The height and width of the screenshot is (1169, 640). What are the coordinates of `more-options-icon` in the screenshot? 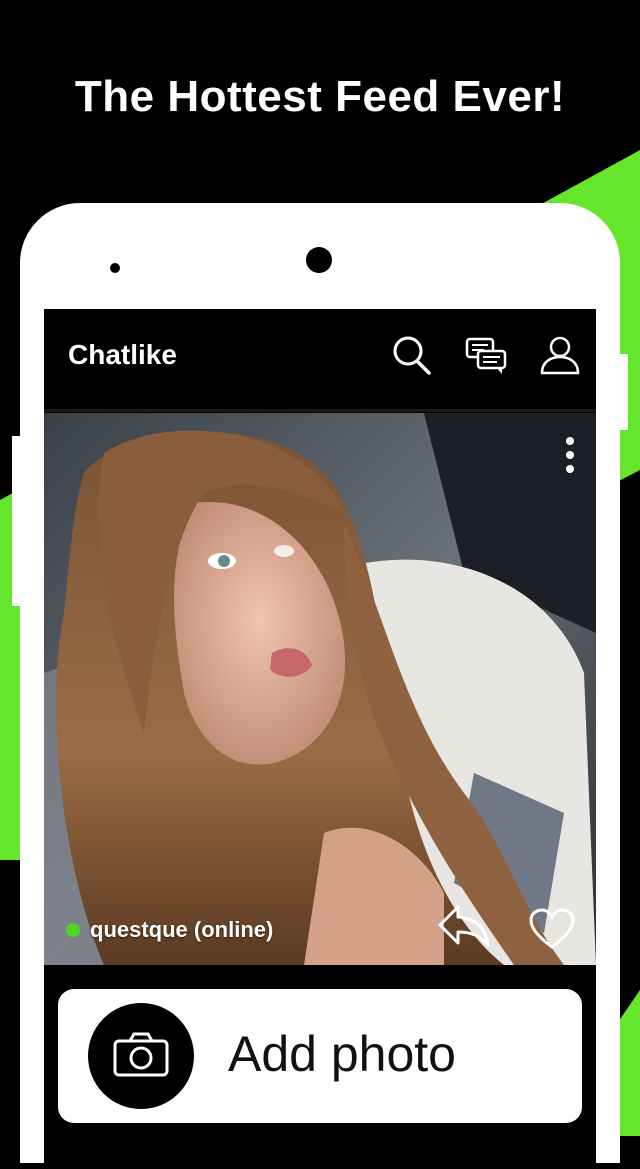 It's located at (570, 455).